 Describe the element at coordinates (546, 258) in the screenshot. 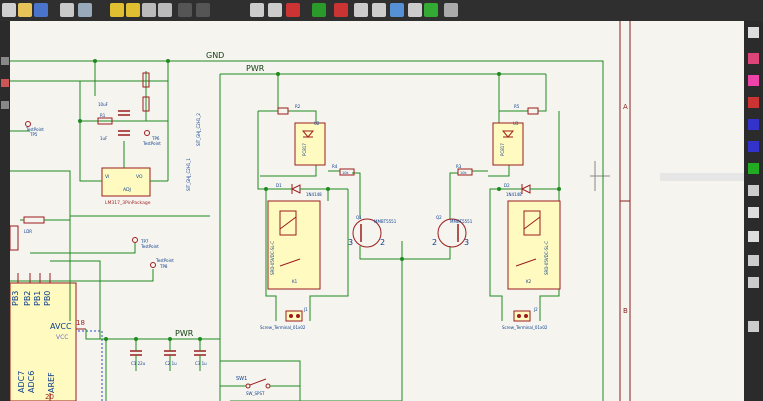

I see `svg-text: SRD-05VDC-SL-C` at that location.